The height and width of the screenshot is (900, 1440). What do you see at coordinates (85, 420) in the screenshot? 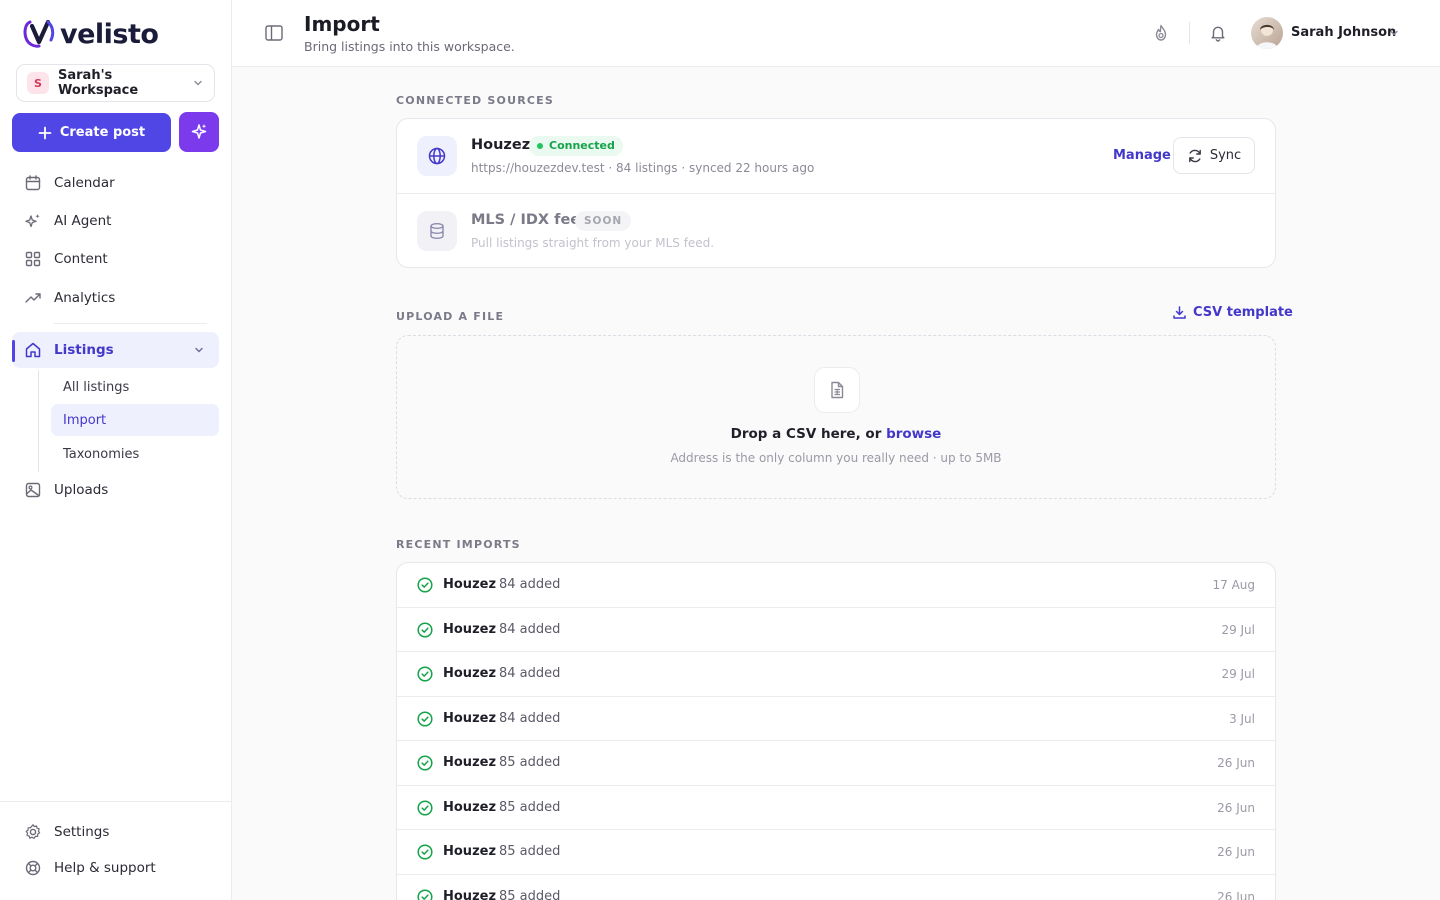
I see `sidebar-subitem-label: Import` at bounding box center [85, 420].